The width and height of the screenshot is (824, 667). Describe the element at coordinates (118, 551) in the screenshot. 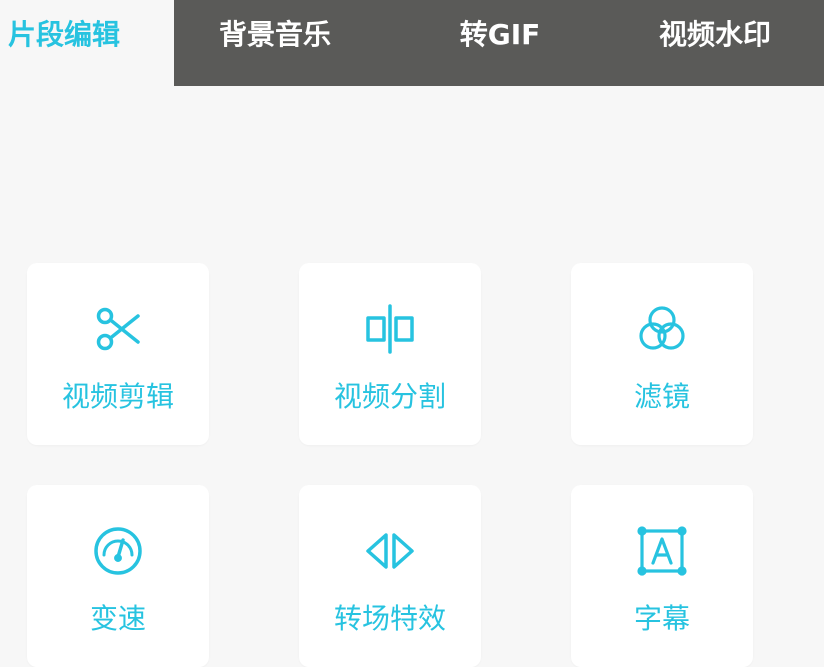

I see `speedometer-icon` at that location.